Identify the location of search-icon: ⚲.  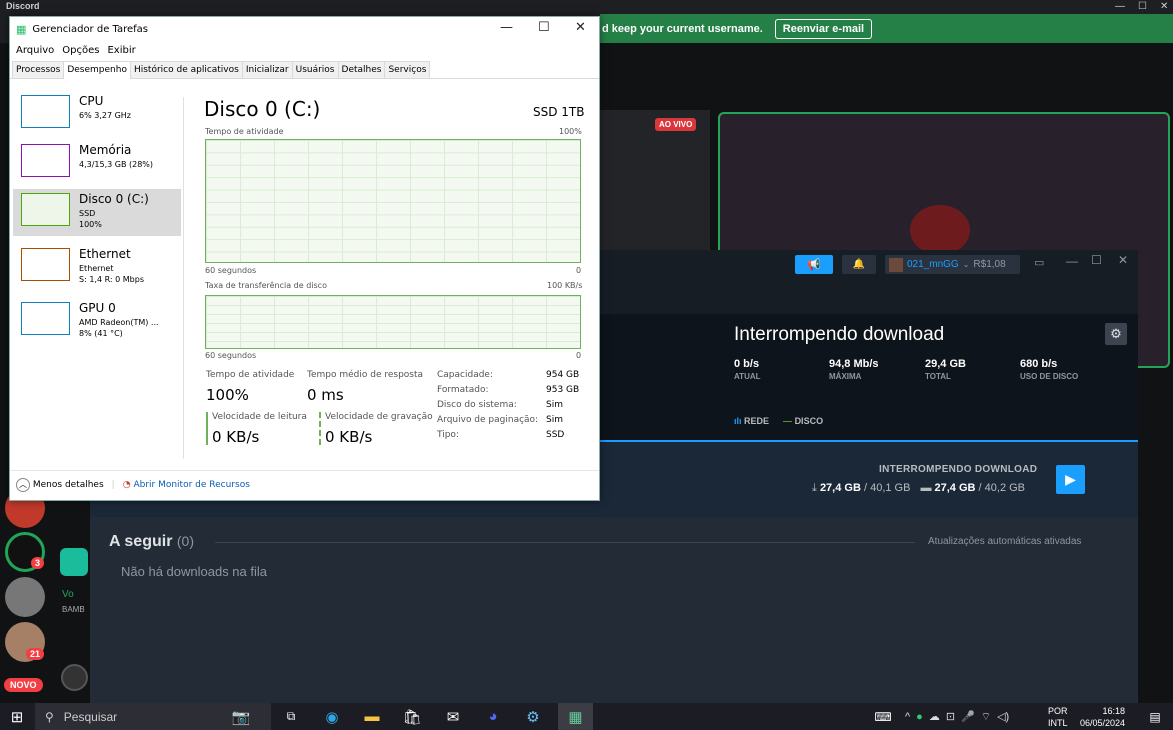
(49, 716).